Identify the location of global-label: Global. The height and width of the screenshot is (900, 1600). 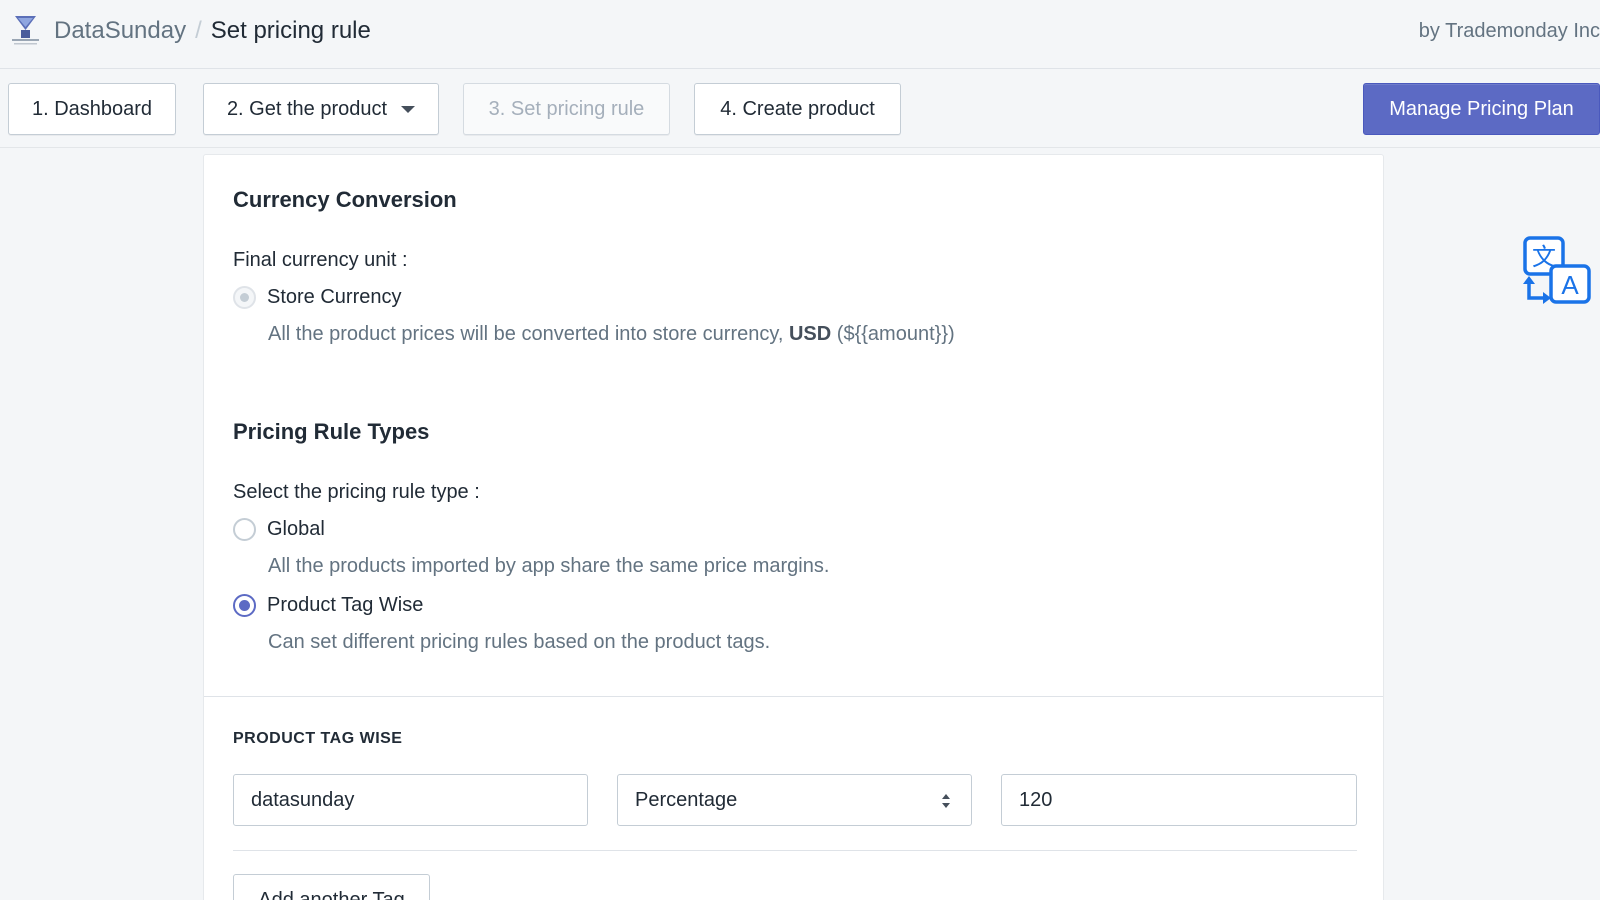
(296, 529).